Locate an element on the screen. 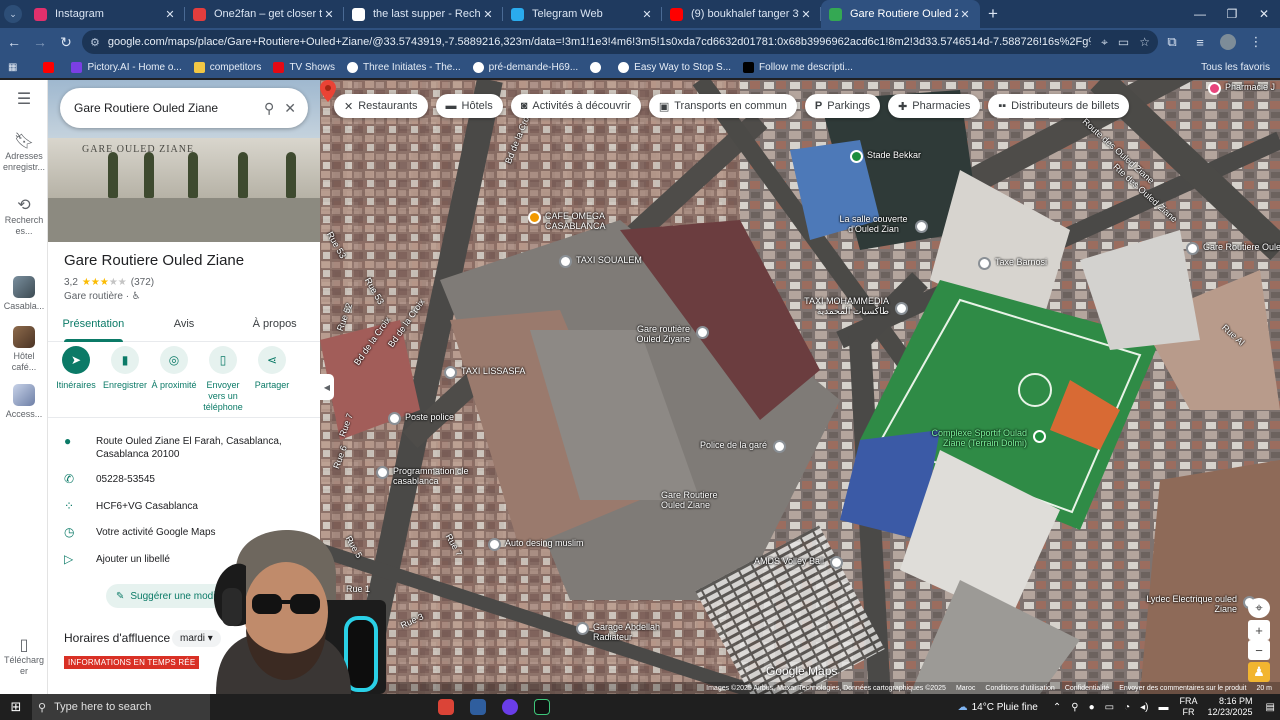 Image resolution: width=1280 pixels, height=720 pixels. browser-tab: Gare Routiere Ouled Ziane - Go✕ is located at coordinates (900, 14).